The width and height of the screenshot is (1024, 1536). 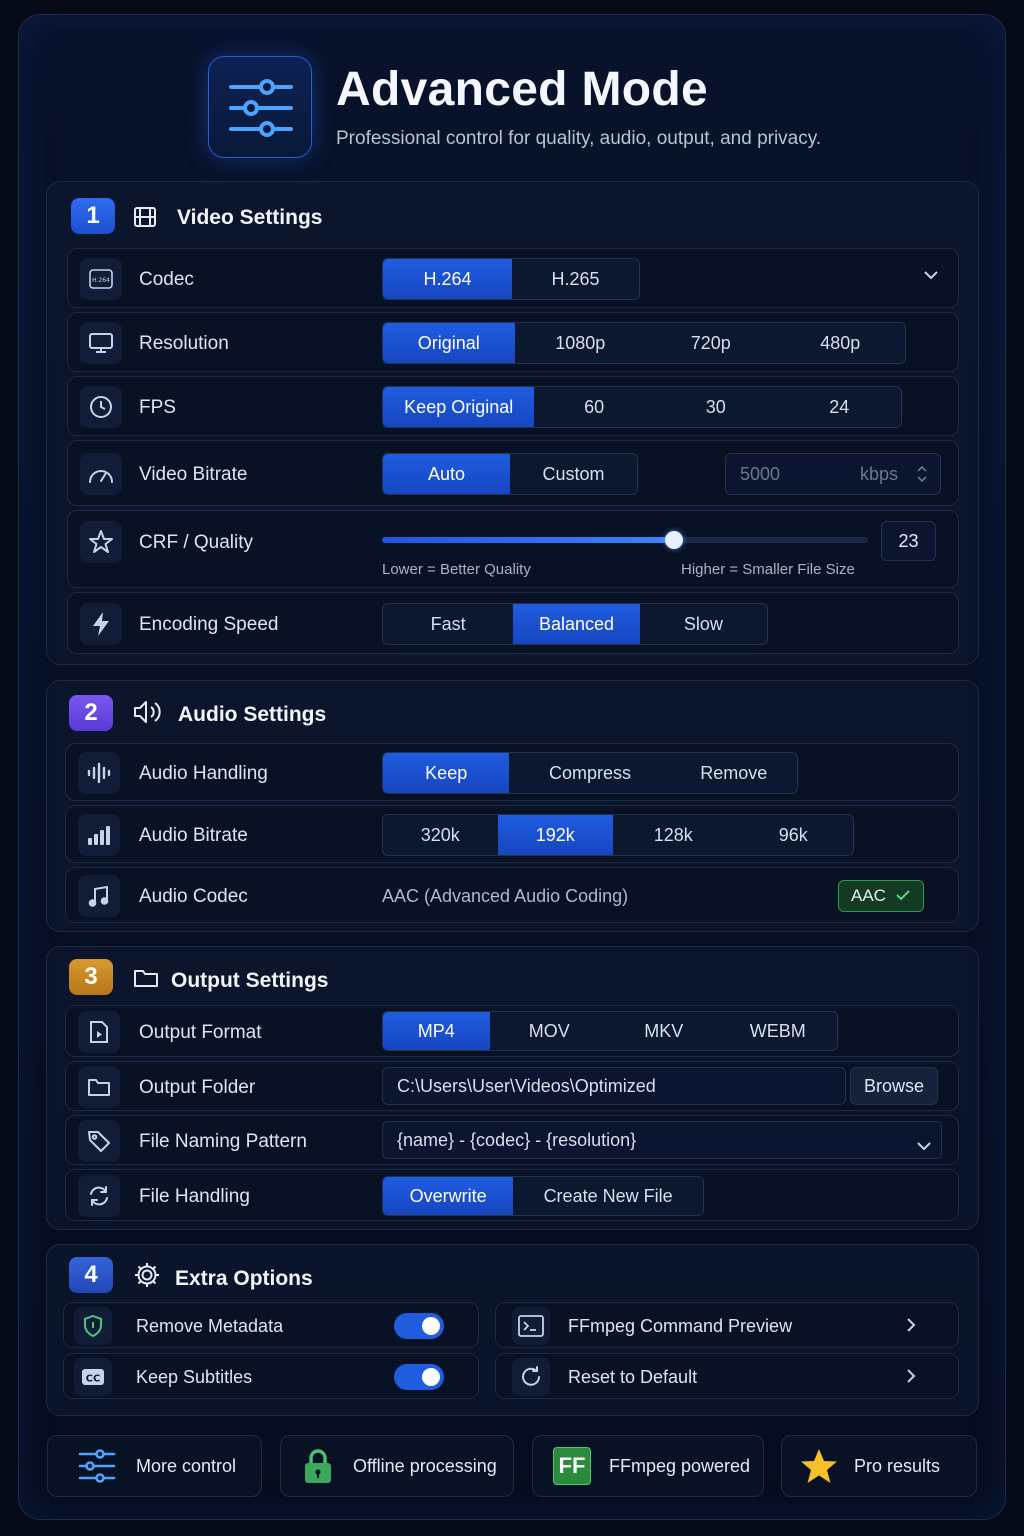 I want to click on svg-text: CC, so click(x=93, y=1379).